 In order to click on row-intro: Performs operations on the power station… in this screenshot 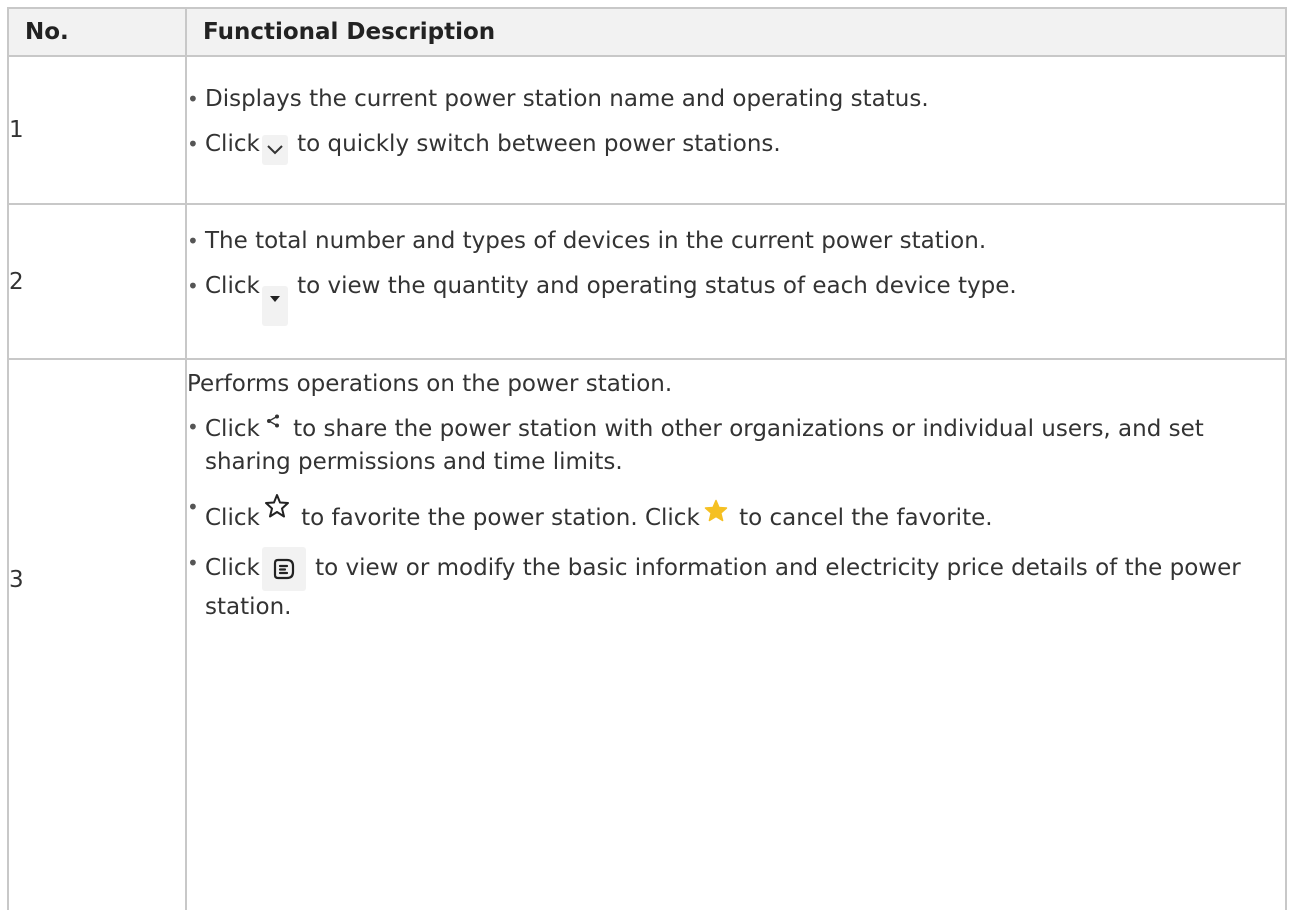, I will do `click(430, 384)`.